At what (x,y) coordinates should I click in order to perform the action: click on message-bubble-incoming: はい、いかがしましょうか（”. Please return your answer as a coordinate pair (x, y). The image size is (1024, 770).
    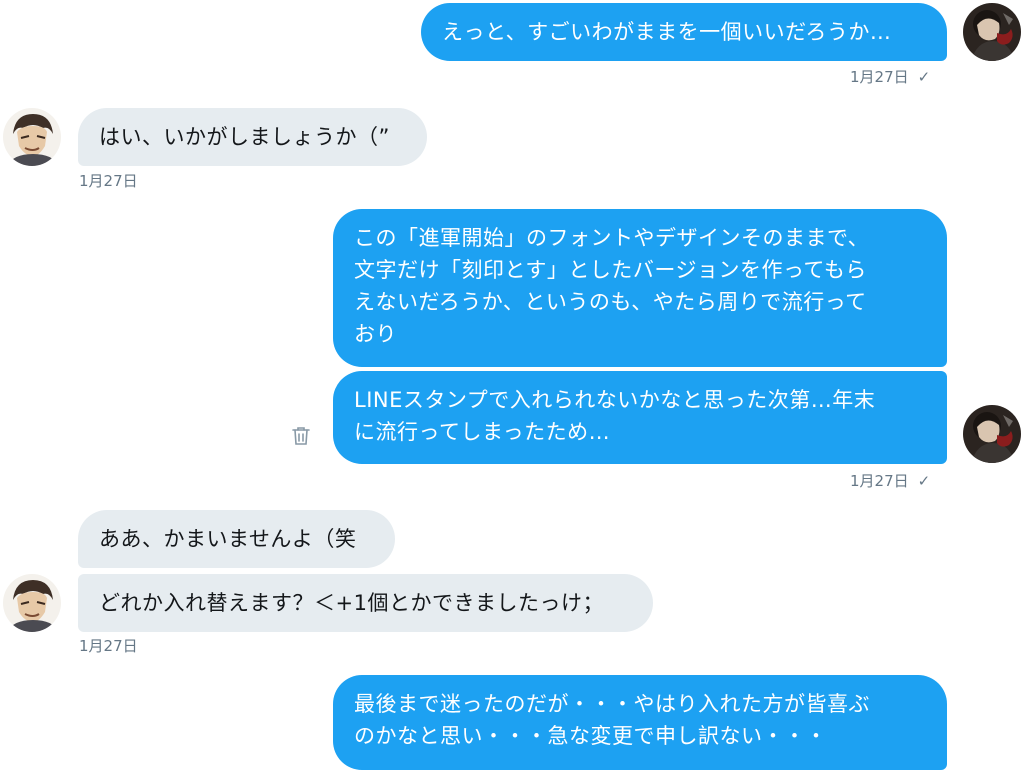
    Looking at the image, I should click on (252, 137).